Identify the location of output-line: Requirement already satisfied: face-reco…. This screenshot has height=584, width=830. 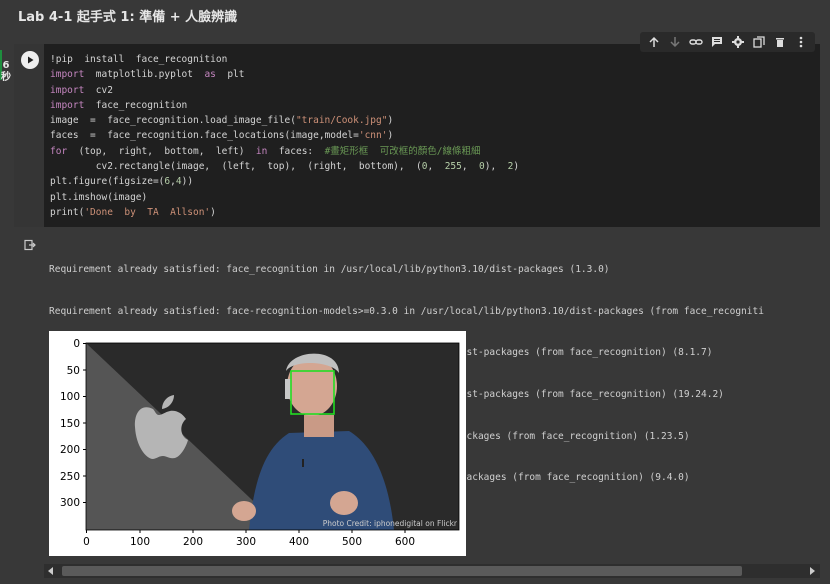
(406, 311).